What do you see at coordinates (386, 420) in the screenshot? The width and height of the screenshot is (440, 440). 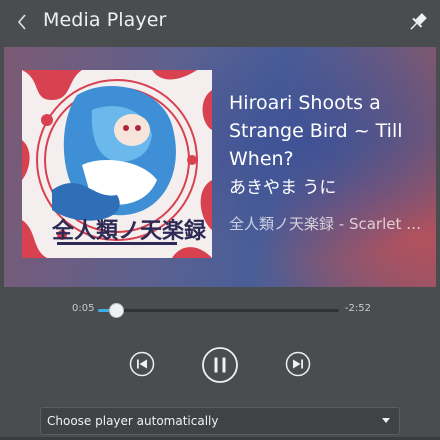 I see `chevron-down-icon` at bounding box center [386, 420].